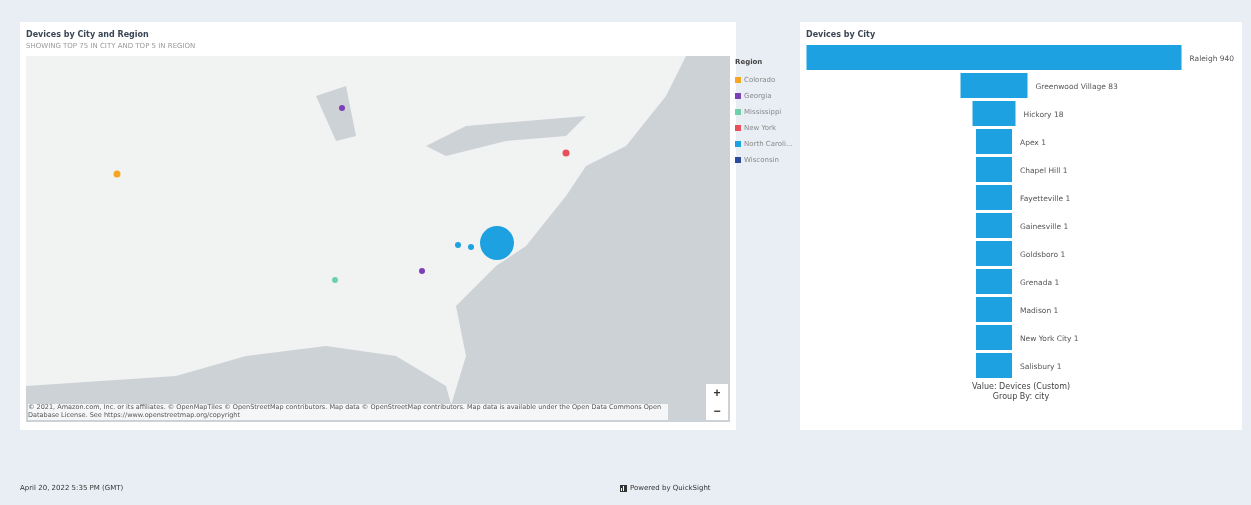  Describe the element at coordinates (1021, 386) in the screenshot. I see `value-caption: Value: Devices (Custom)` at that location.